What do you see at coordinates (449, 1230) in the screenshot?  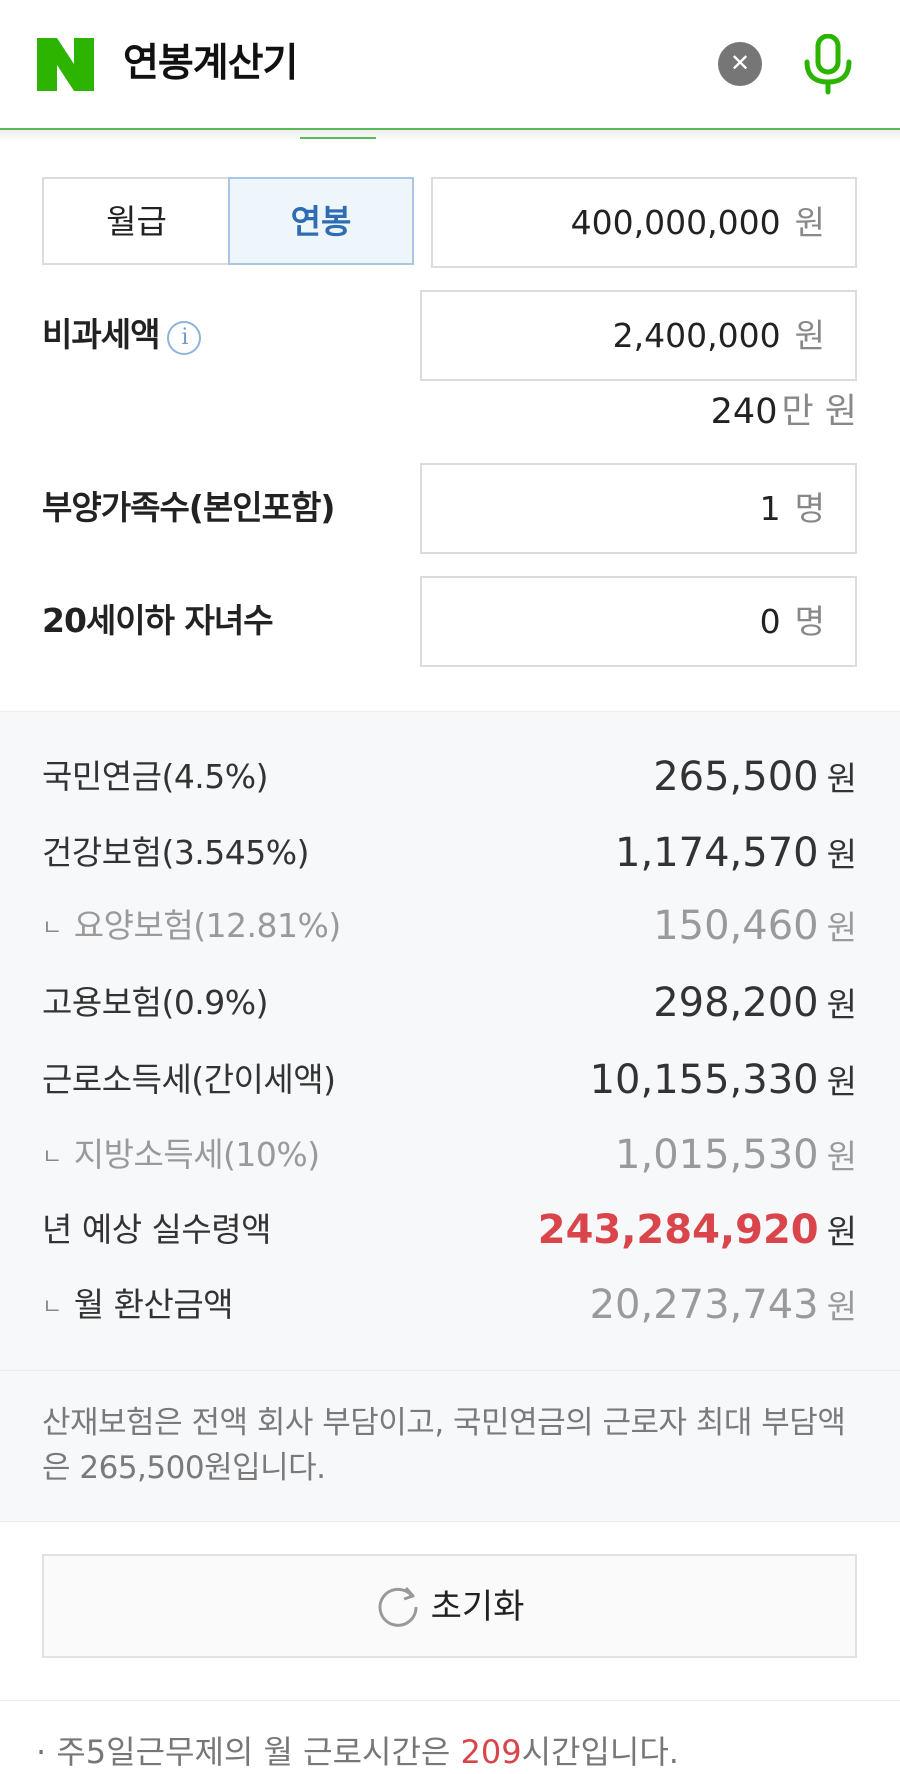 I see `result-row-annual-net: 년 예상 실수령액 243,284,920 원` at bounding box center [449, 1230].